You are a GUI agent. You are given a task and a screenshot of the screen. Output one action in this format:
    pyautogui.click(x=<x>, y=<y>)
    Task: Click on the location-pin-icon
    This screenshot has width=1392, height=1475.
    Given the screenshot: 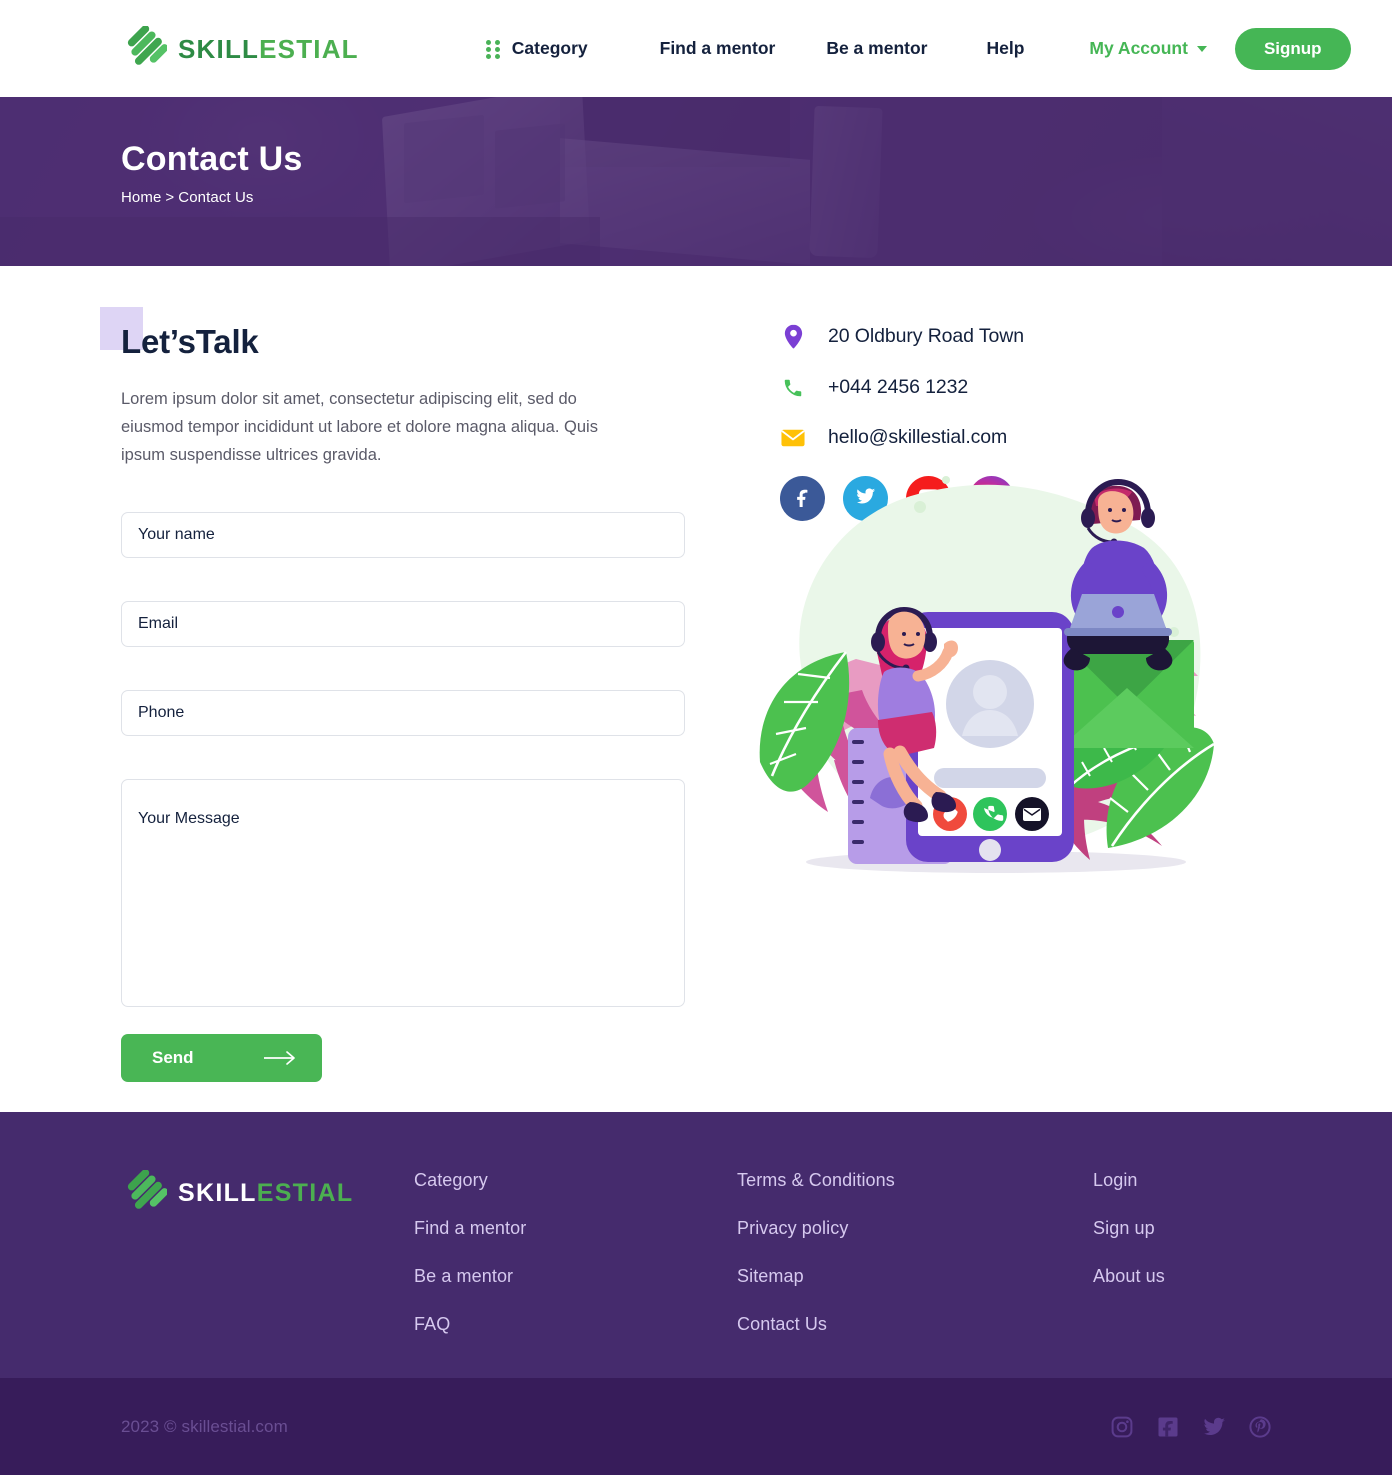 What is the action you would take?
    pyautogui.click(x=793, y=336)
    